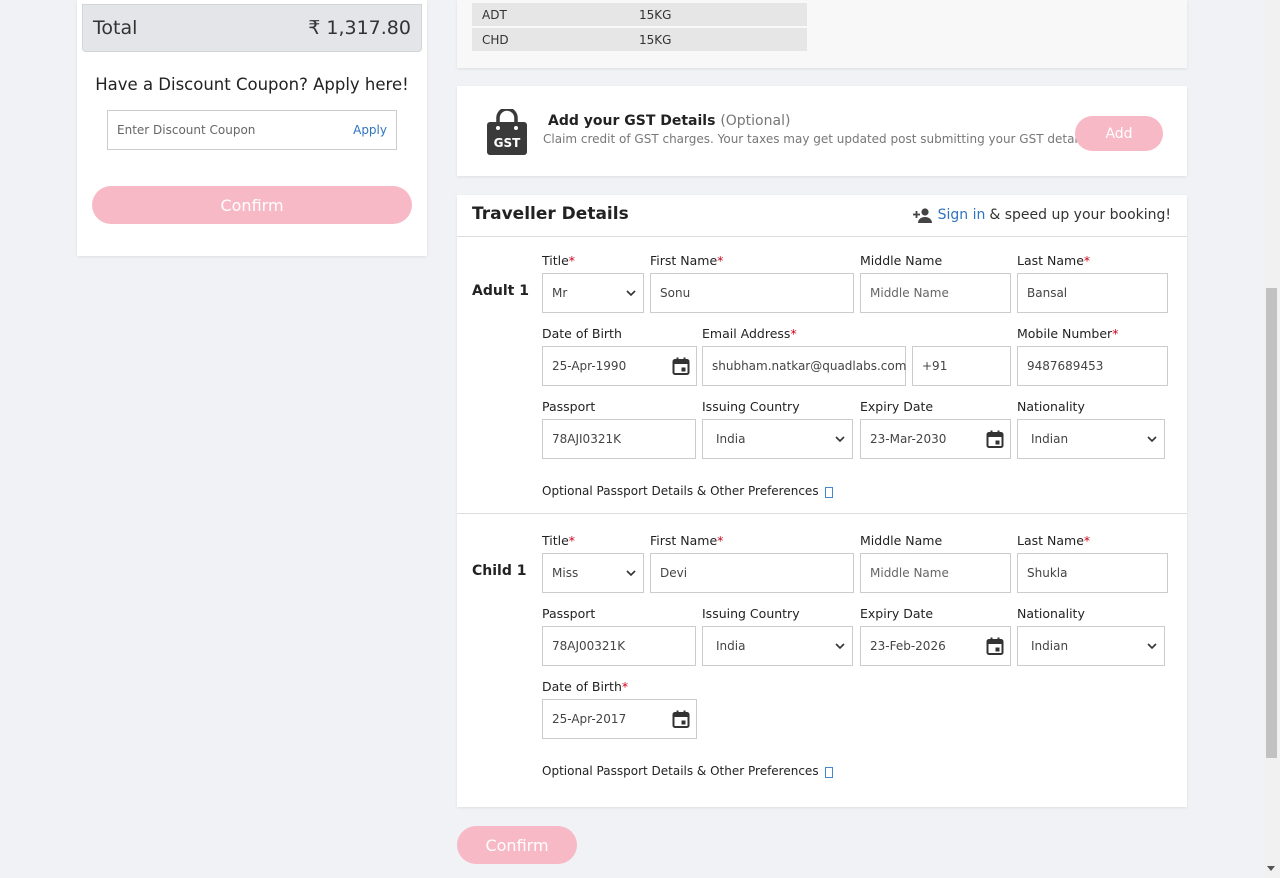 The height and width of the screenshot is (878, 1280). Describe the element at coordinates (582, 333) in the screenshot. I see `dob-label: Date of Birth` at that location.